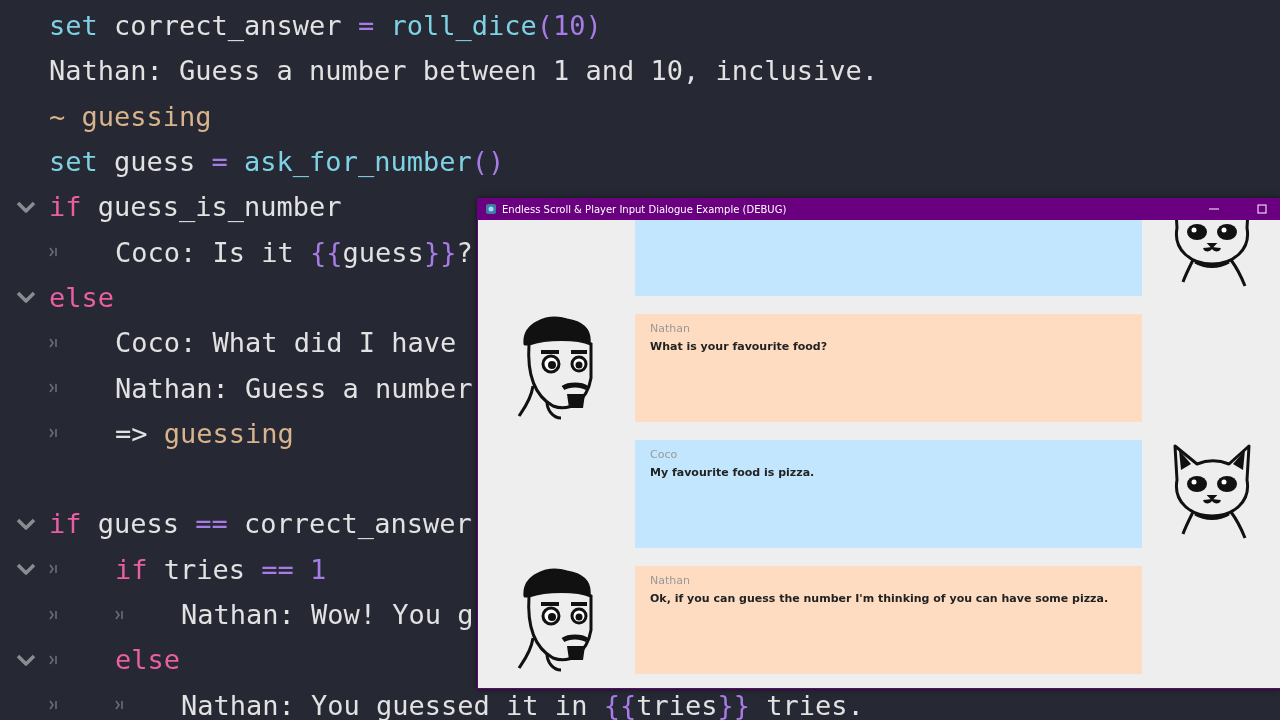 This screenshot has width=1280, height=720. I want to click on code-line: set guess = ask_for_number(), so click(277, 162).